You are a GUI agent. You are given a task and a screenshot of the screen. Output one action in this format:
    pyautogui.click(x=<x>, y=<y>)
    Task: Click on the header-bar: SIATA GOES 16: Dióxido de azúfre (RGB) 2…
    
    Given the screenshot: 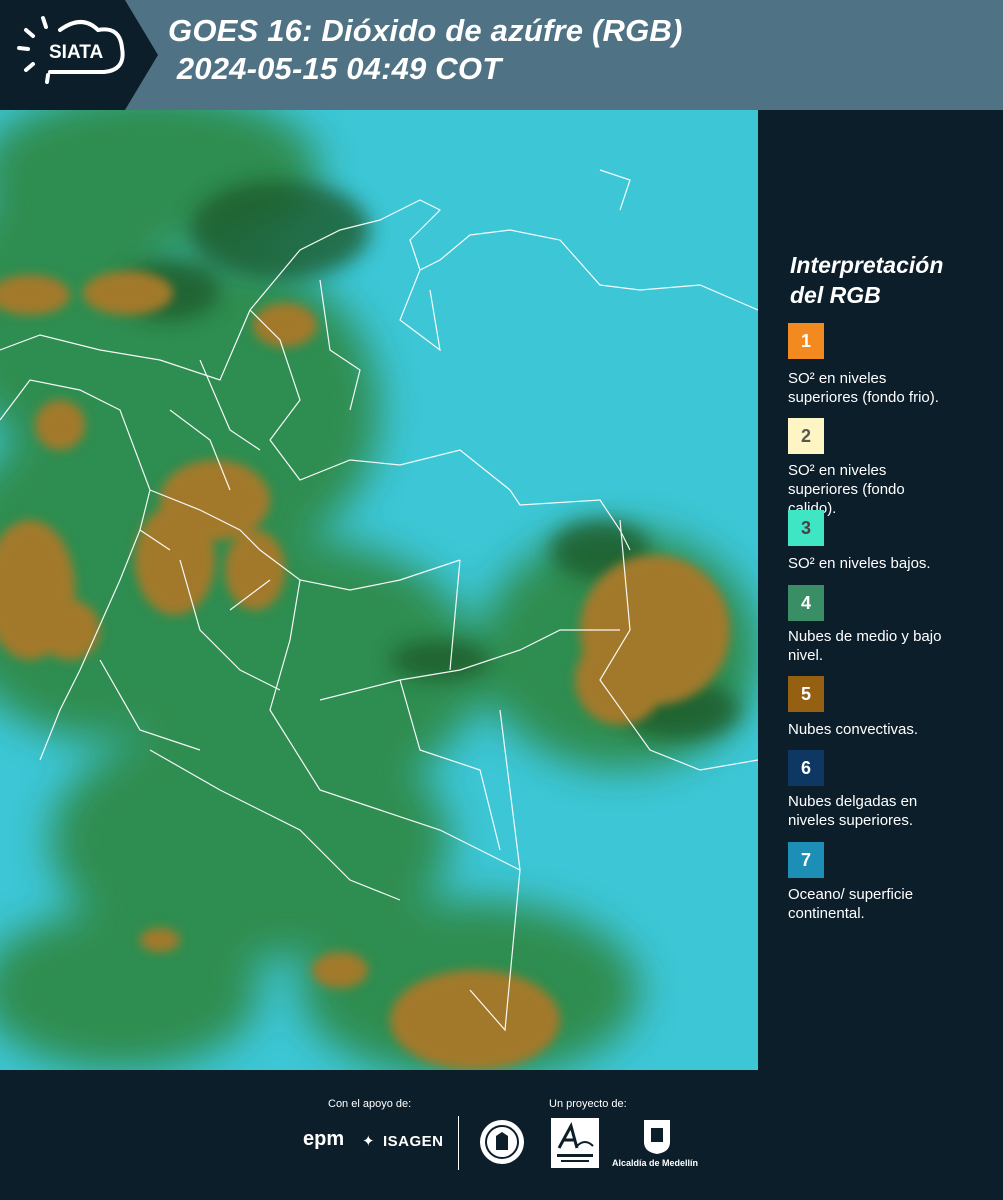 What is the action you would take?
    pyautogui.click(x=501, y=55)
    